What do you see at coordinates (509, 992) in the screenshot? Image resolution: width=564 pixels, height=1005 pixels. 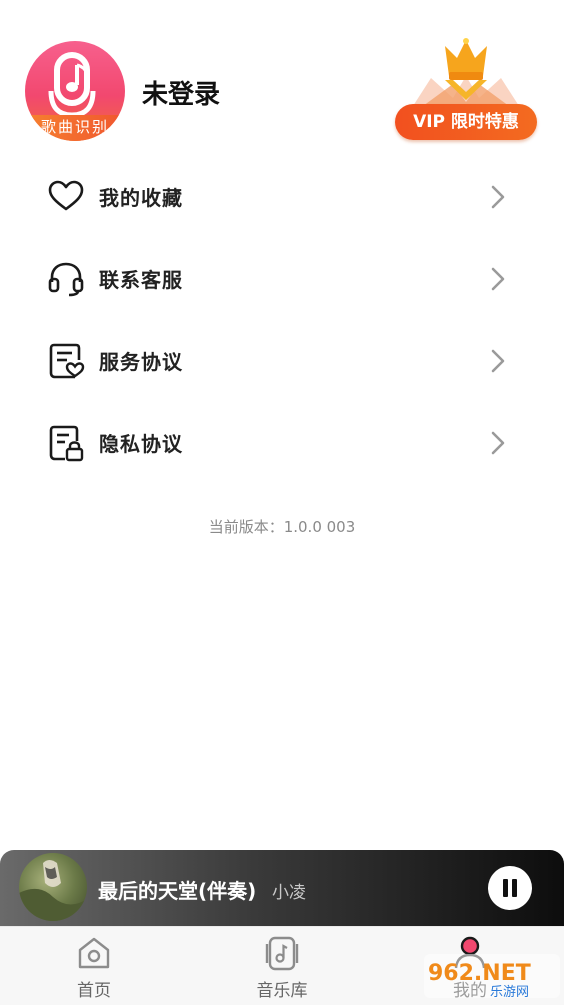 I see `watermark-subtext: 乐游网` at bounding box center [509, 992].